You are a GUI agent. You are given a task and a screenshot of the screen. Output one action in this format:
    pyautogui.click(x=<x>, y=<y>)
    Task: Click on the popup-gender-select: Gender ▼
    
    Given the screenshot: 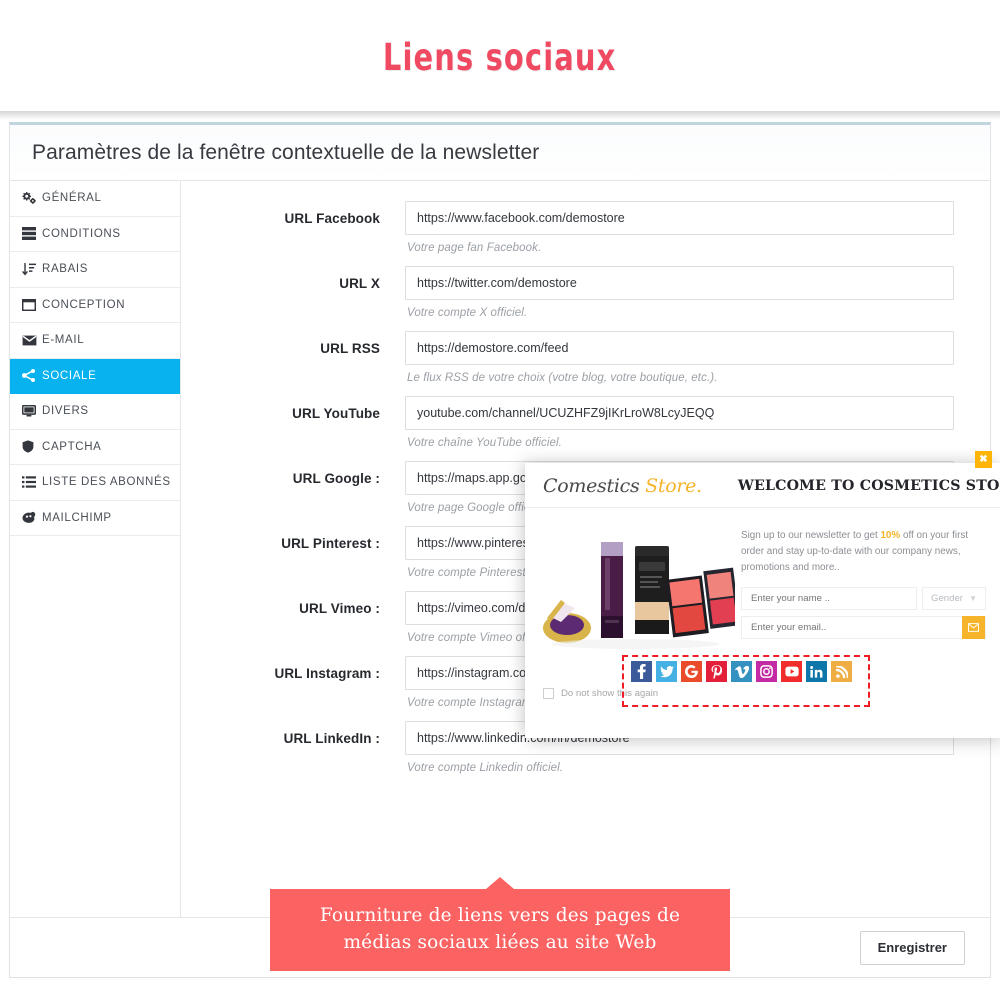 What is the action you would take?
    pyautogui.click(x=954, y=599)
    